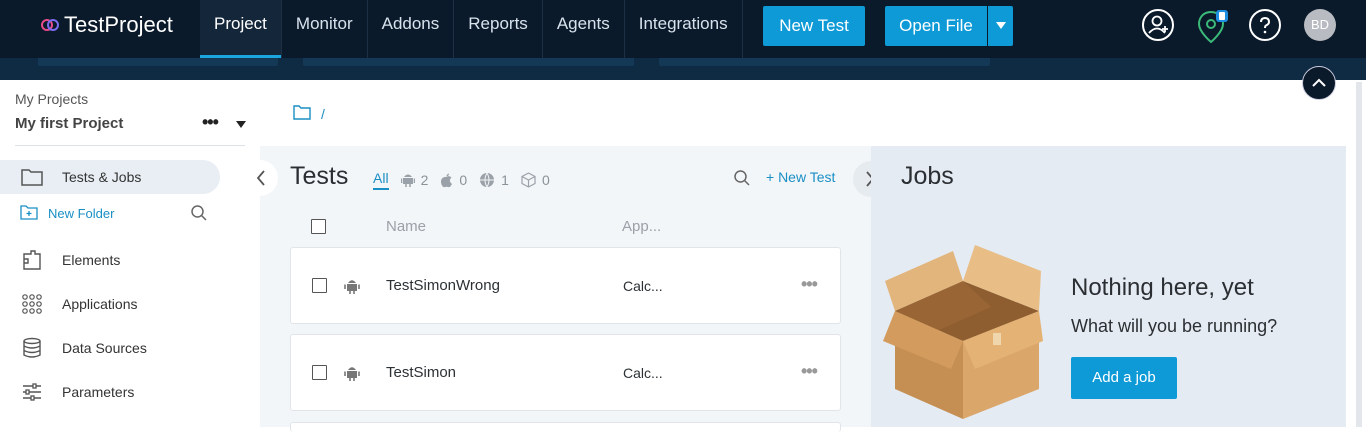 The width and height of the screenshot is (1366, 432). I want to click on sidebar-item-data-sources: Data Sources, so click(110, 348).